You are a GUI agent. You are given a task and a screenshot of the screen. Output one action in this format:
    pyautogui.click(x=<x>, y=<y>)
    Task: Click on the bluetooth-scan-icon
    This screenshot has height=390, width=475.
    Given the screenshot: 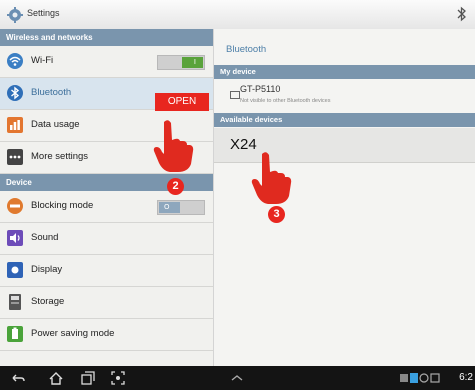 What is the action you would take?
    pyautogui.click(x=462, y=14)
    